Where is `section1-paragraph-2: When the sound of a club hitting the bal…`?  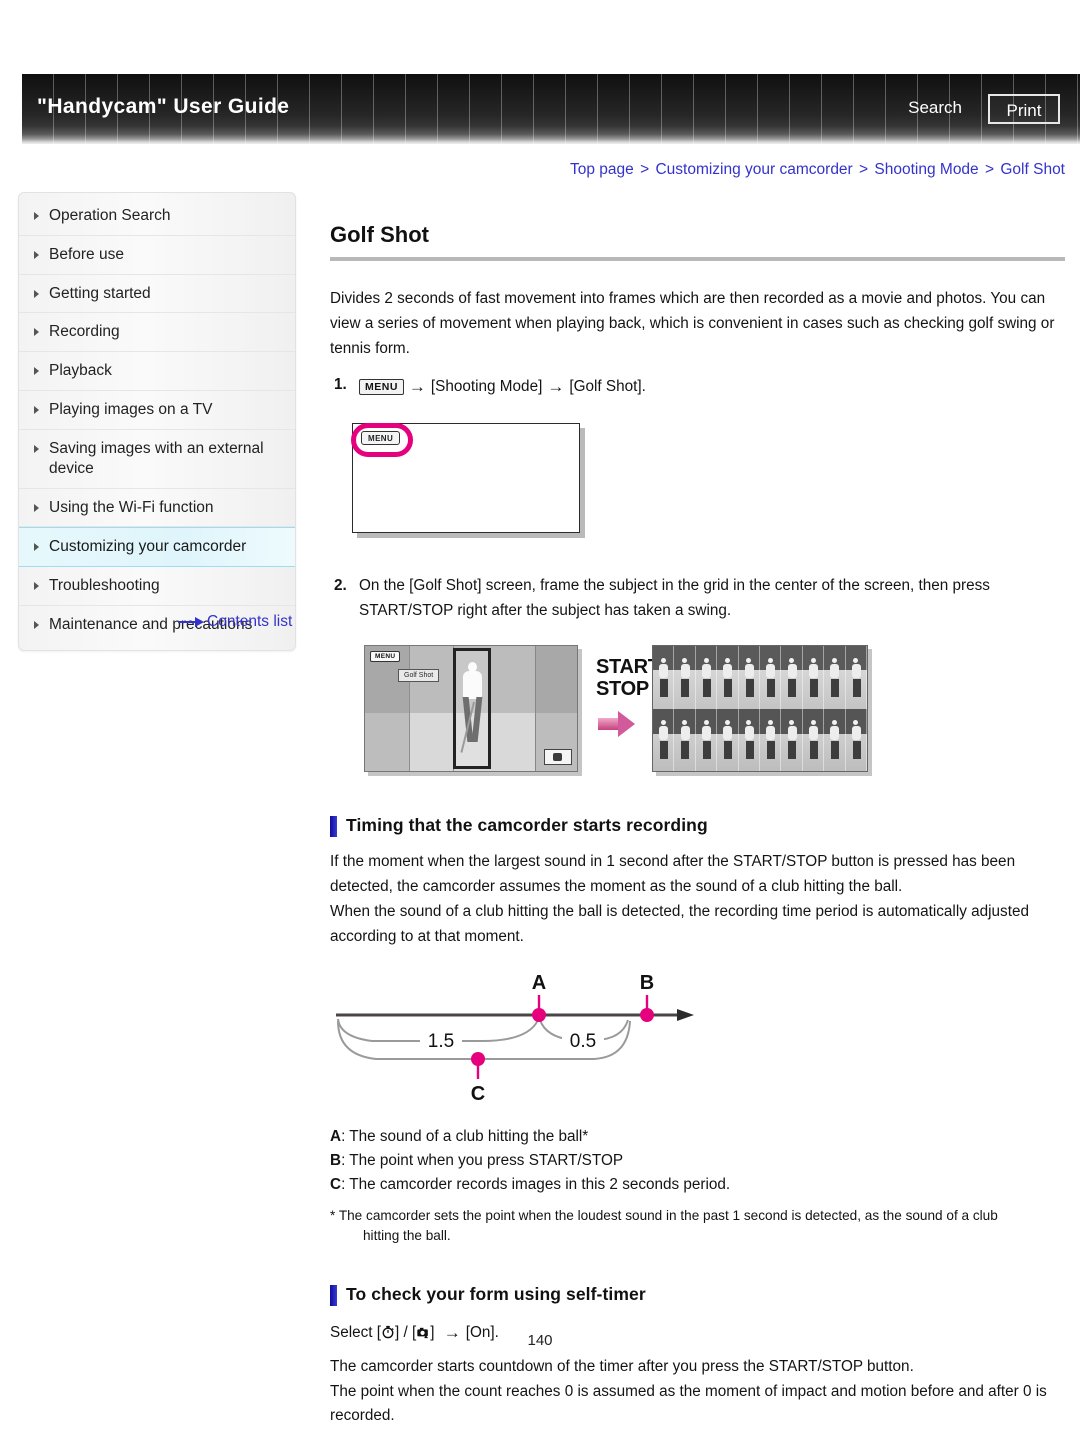
section1-paragraph-2: When the sound of a club hitting the bal… is located at coordinates (679, 923).